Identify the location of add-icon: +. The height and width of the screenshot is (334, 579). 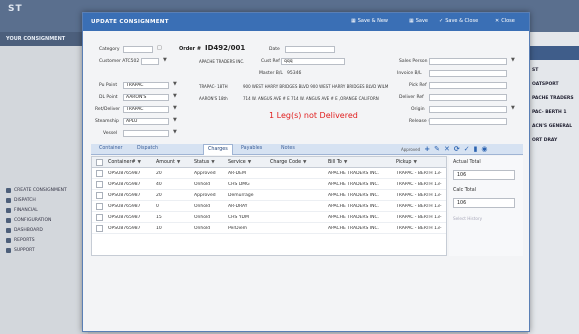
(427, 149).